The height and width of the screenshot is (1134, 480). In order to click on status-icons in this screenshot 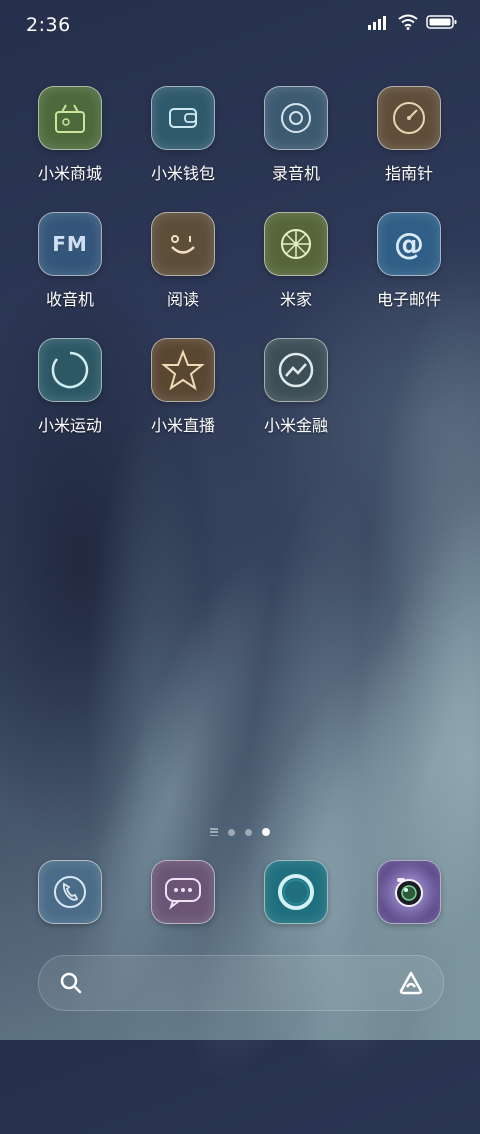, I will do `click(413, 22)`.